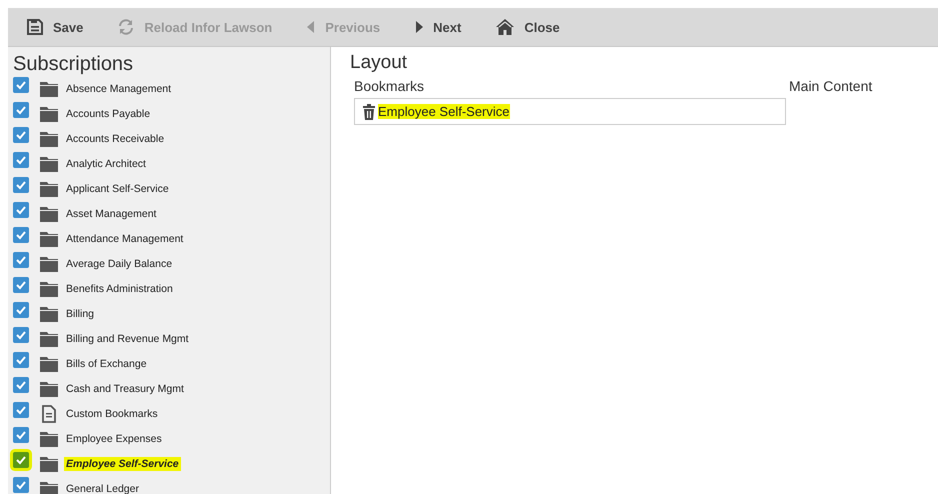 This screenshot has height=494, width=938. What do you see at coordinates (115, 139) in the screenshot?
I see `list-item: Accounts Receivable` at bounding box center [115, 139].